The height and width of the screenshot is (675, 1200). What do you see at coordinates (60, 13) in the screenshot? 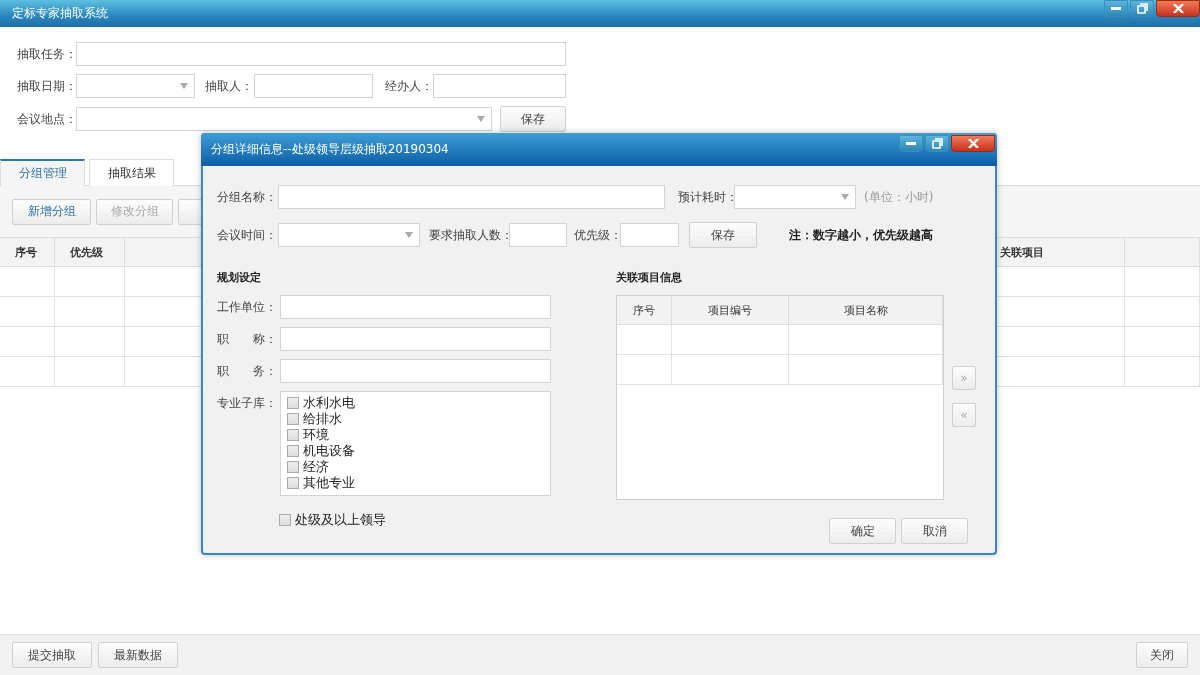
I see `window-title: 定标专家抽取系统` at bounding box center [60, 13].